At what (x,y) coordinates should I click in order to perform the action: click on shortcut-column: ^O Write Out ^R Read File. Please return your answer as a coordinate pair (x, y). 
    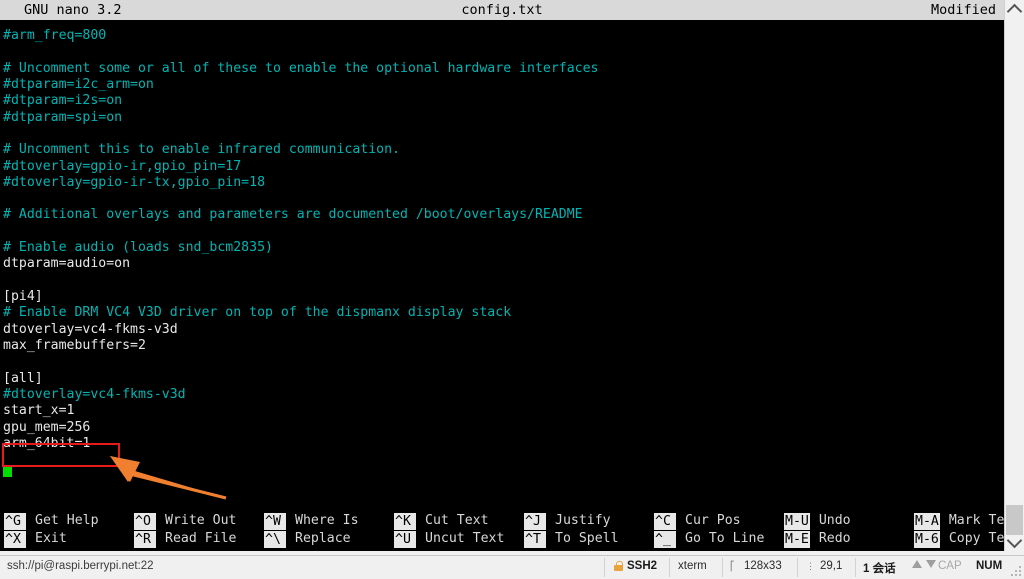
    Looking at the image, I should click on (185, 530).